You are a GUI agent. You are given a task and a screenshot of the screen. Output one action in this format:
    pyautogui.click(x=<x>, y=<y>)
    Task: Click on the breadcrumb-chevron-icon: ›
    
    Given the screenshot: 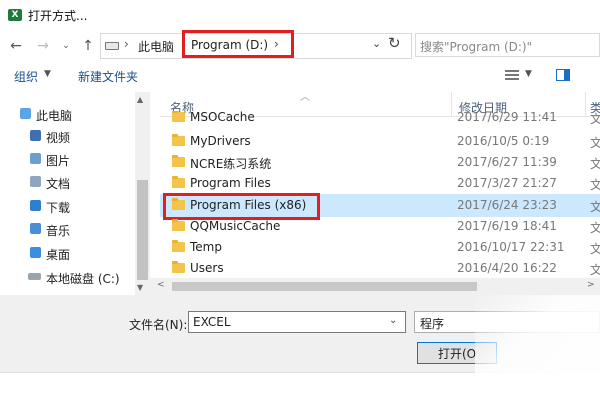 What is the action you would take?
    pyautogui.click(x=126, y=44)
    